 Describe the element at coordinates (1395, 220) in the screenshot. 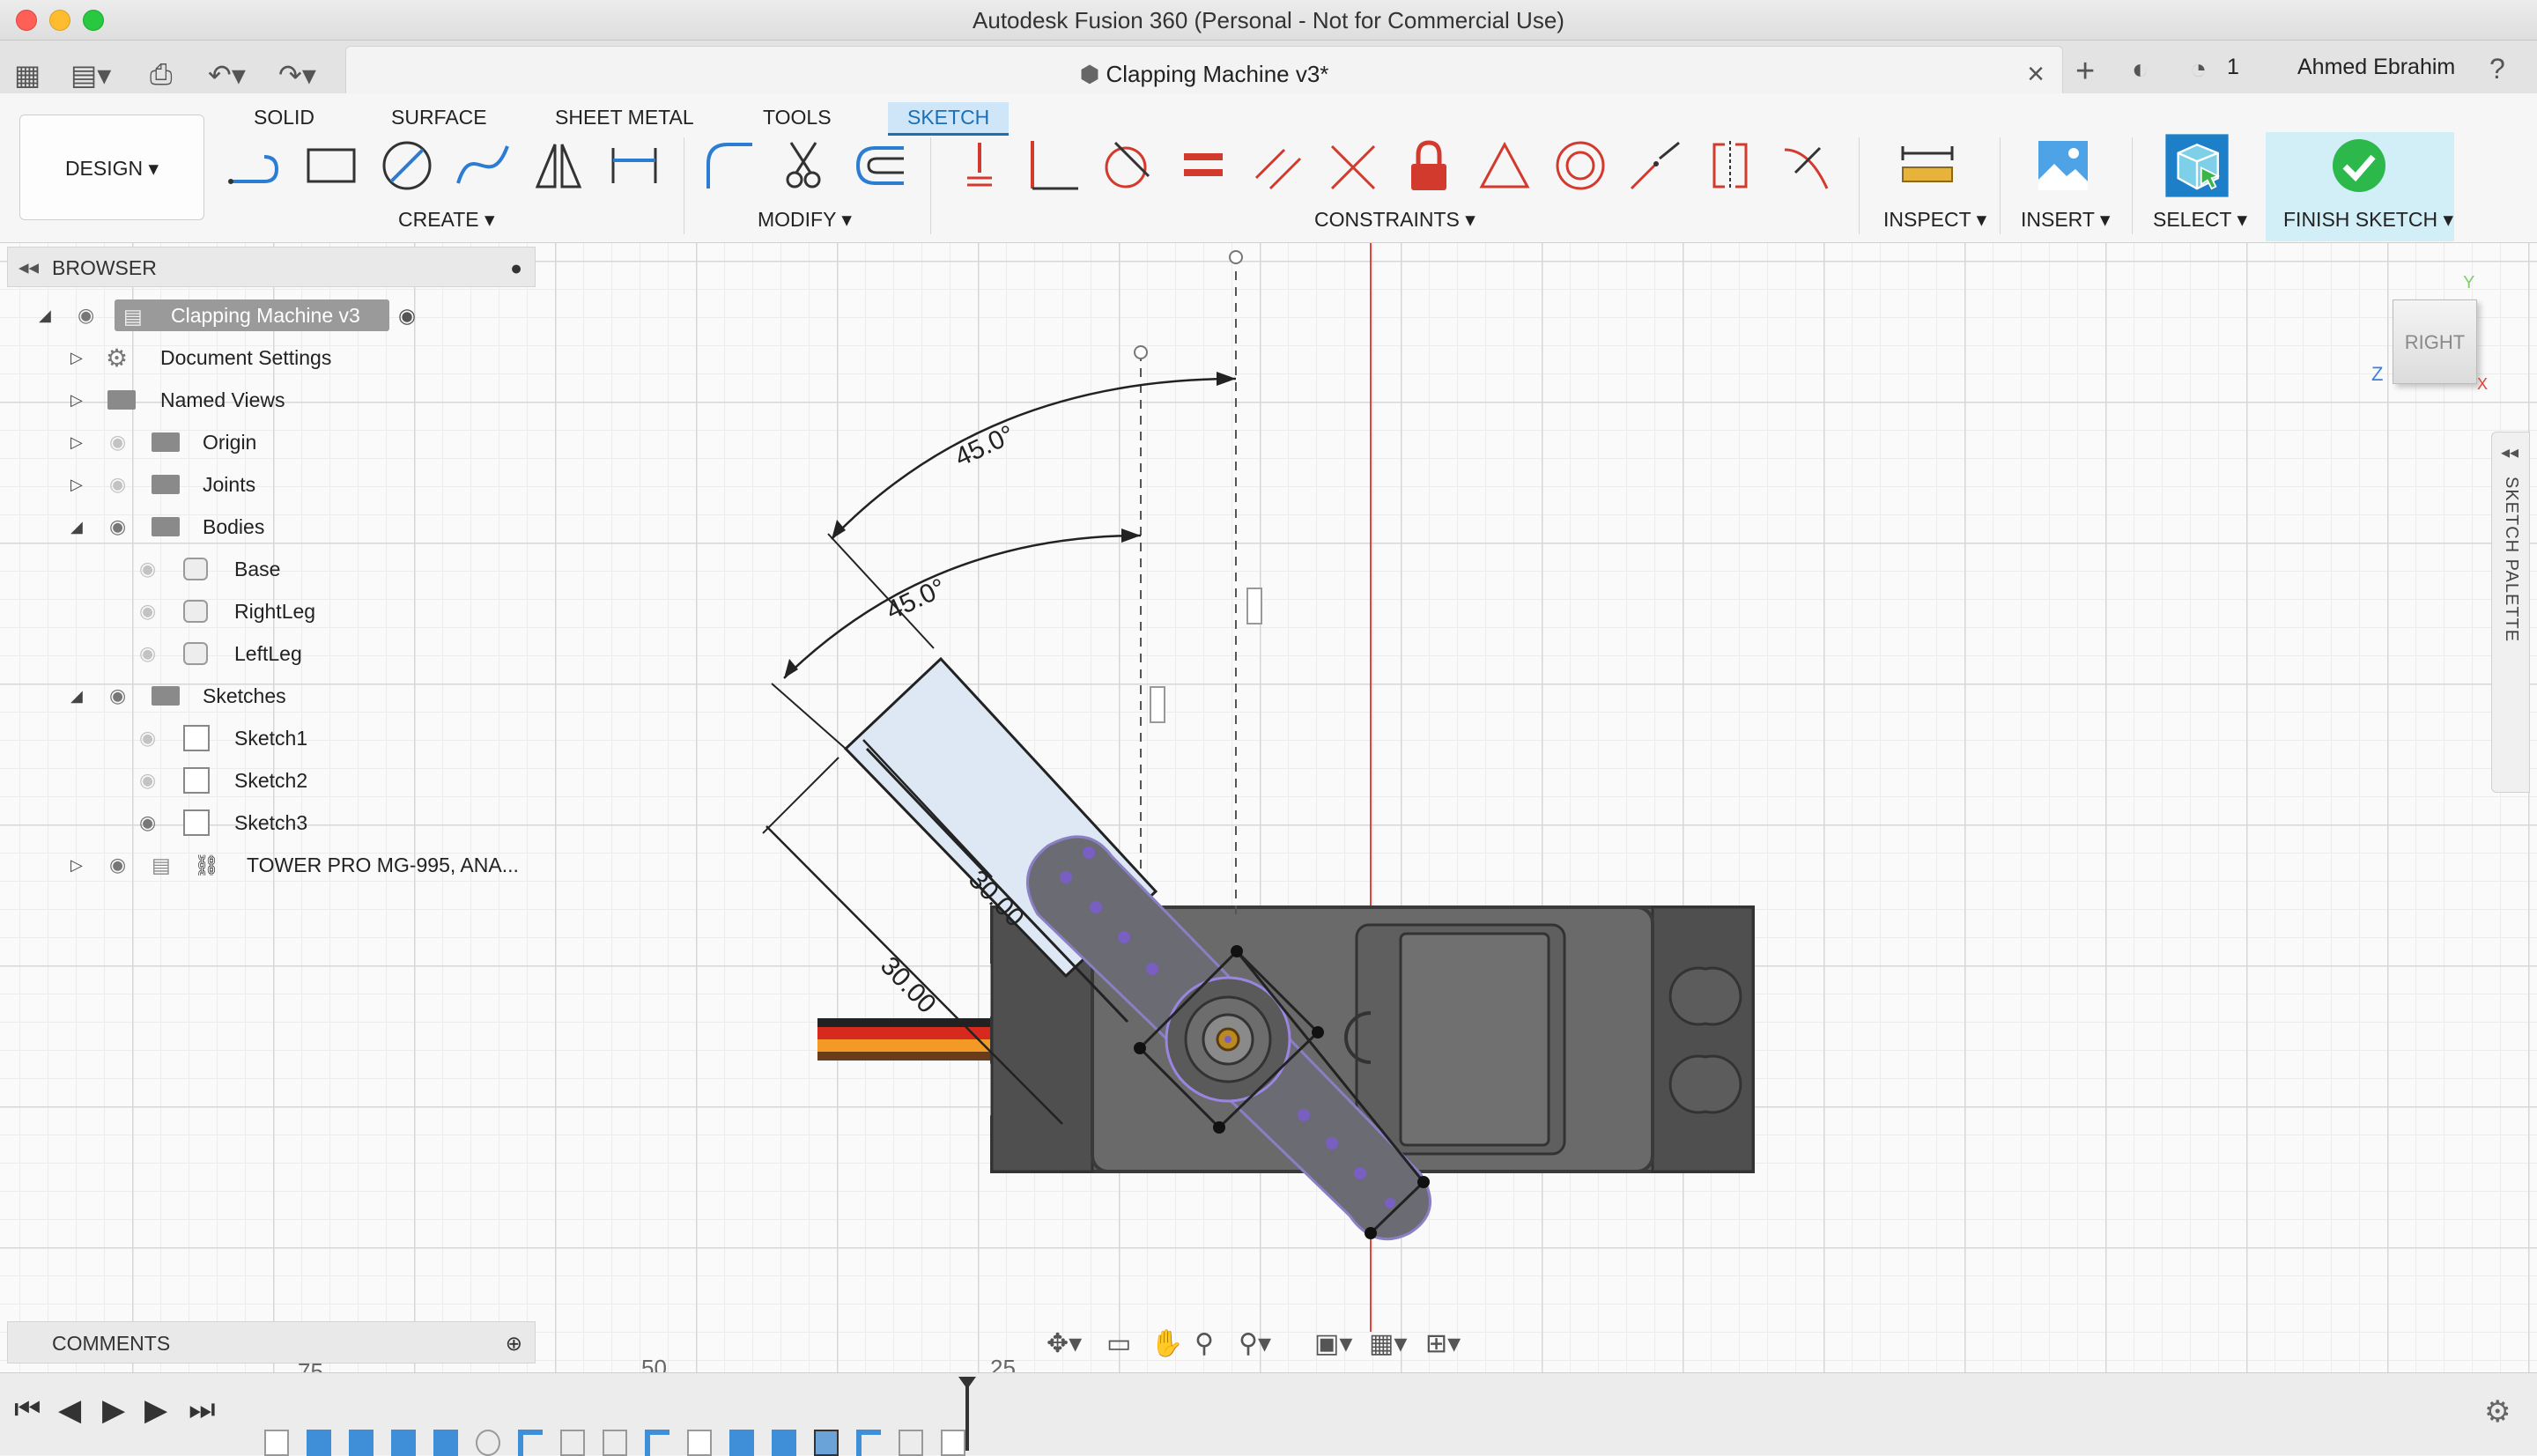

I see `constraints-menu: CONSTRAINTS ▾` at that location.